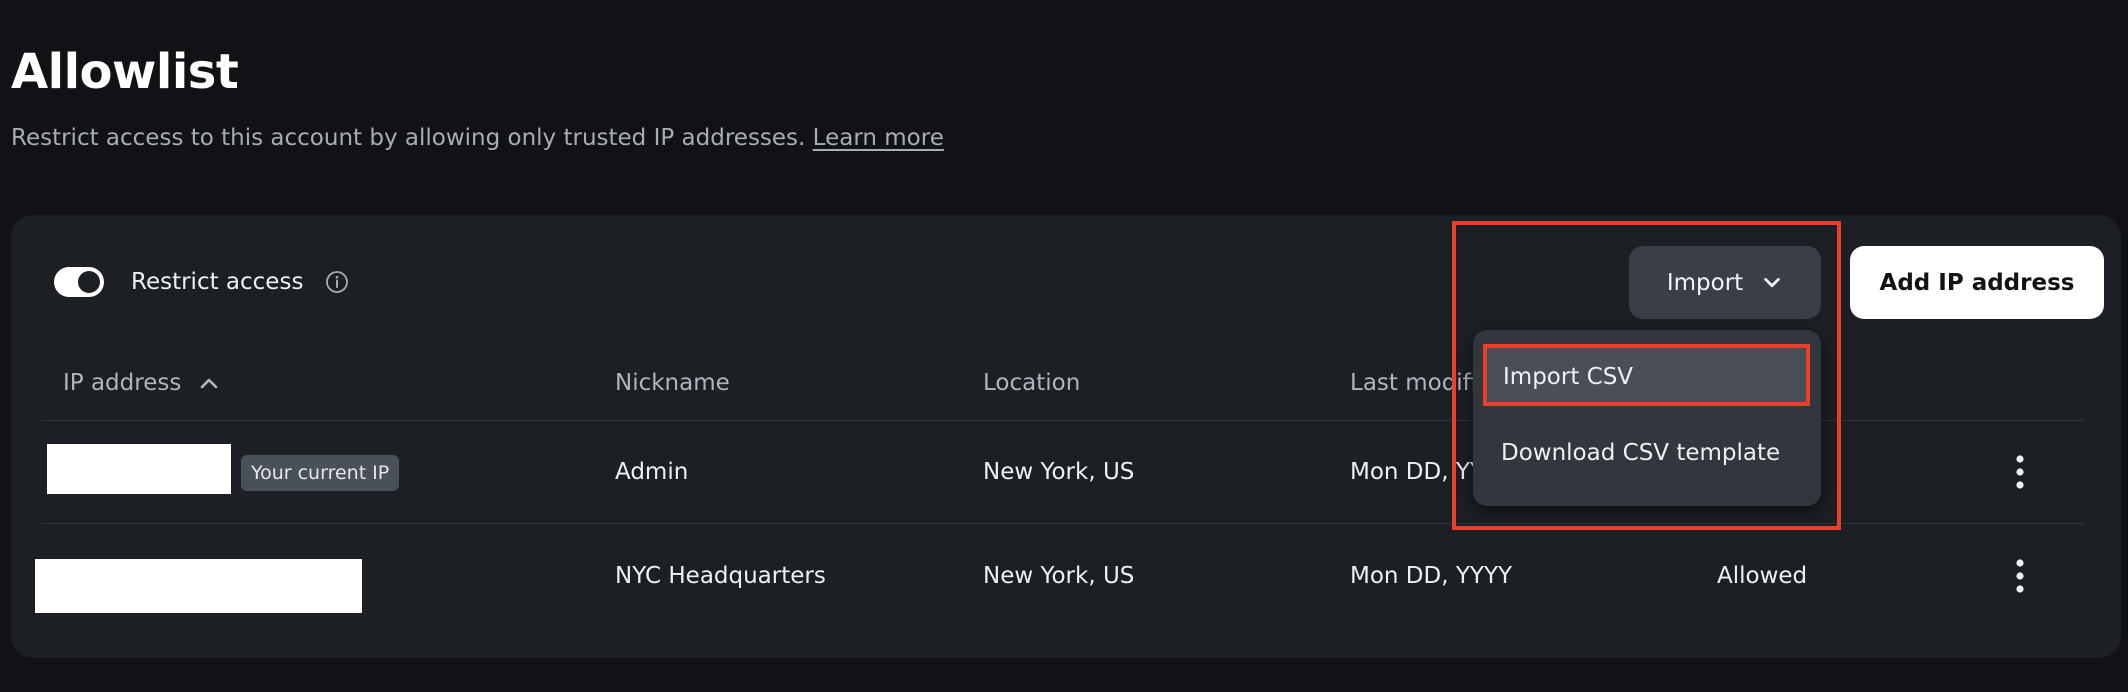 This screenshot has width=2128, height=692. Describe the element at coordinates (320, 473) in the screenshot. I see `current-ip-badge: Your current IP` at that location.